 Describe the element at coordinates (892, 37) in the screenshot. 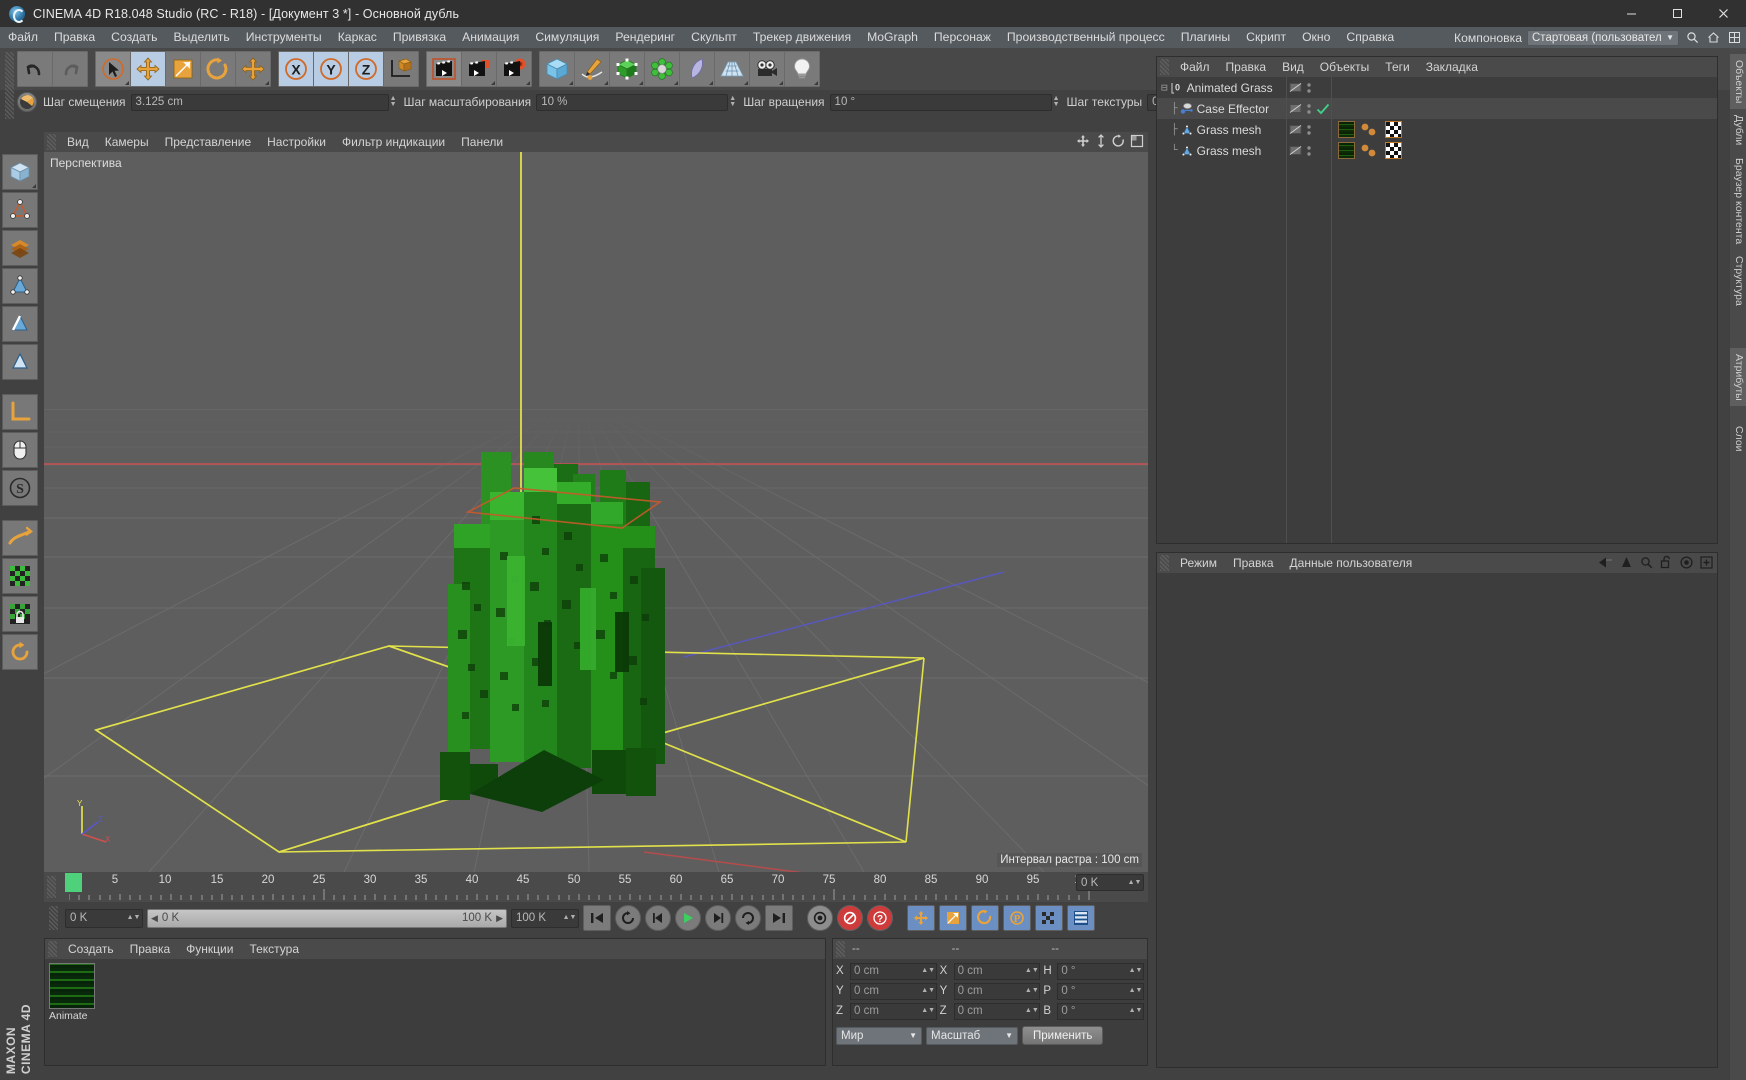

I see `menu-mograph: MoGraph` at that location.